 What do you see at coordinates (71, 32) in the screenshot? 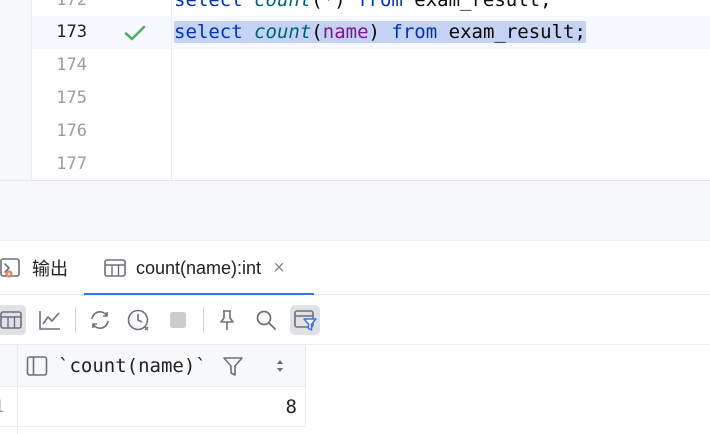
I see `line-number: 173` at bounding box center [71, 32].